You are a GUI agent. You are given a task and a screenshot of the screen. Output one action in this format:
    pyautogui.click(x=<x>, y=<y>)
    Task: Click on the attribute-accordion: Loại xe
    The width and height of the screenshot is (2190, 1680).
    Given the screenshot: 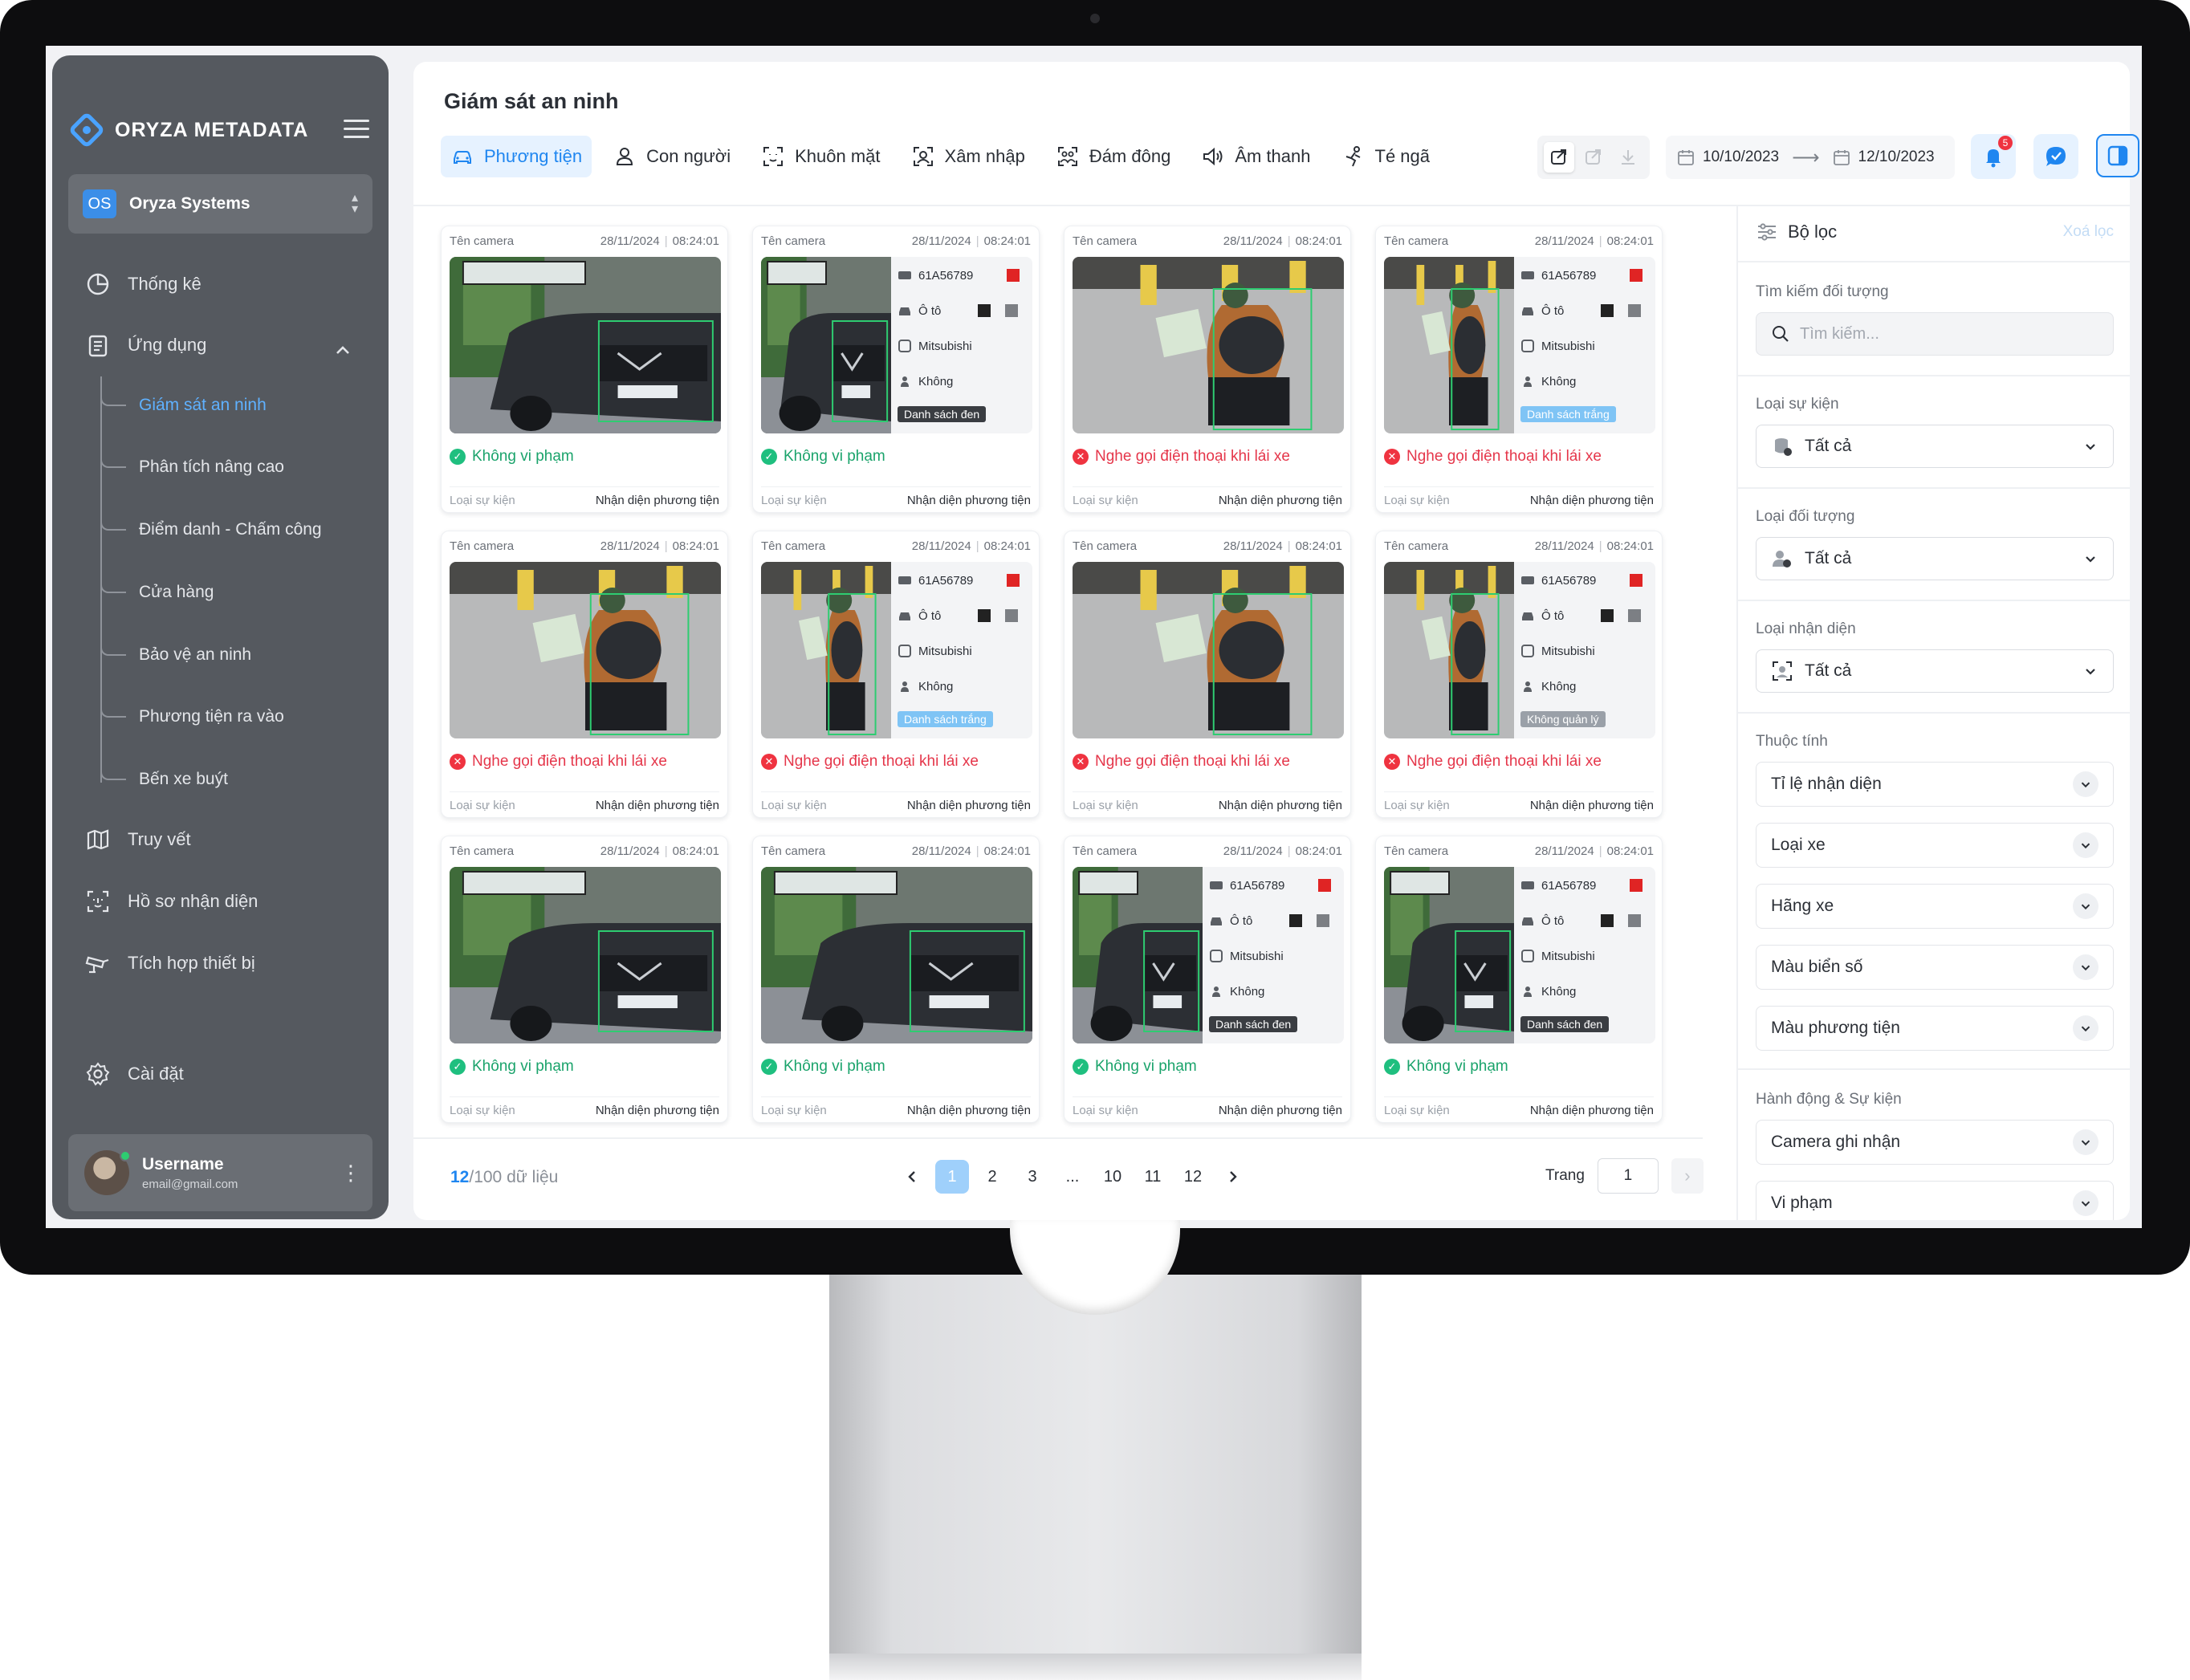 What is the action you would take?
    pyautogui.click(x=1935, y=846)
    